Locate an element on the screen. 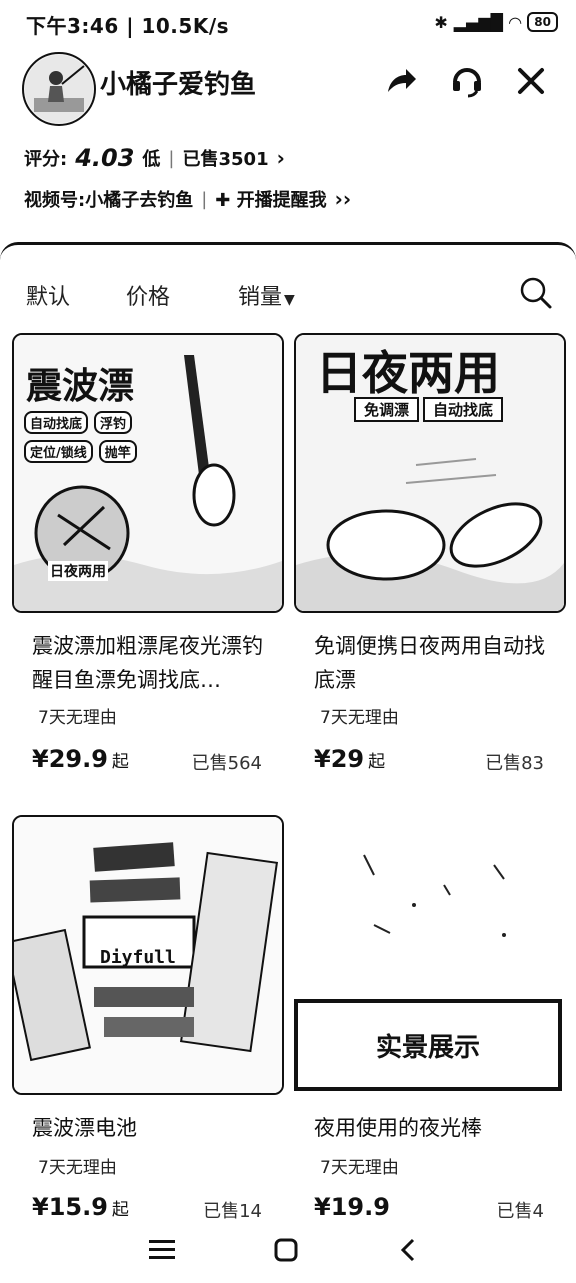 Image resolution: width=576 pixels, height=1283 pixels. image-chip: 免调漂 is located at coordinates (387, 409).